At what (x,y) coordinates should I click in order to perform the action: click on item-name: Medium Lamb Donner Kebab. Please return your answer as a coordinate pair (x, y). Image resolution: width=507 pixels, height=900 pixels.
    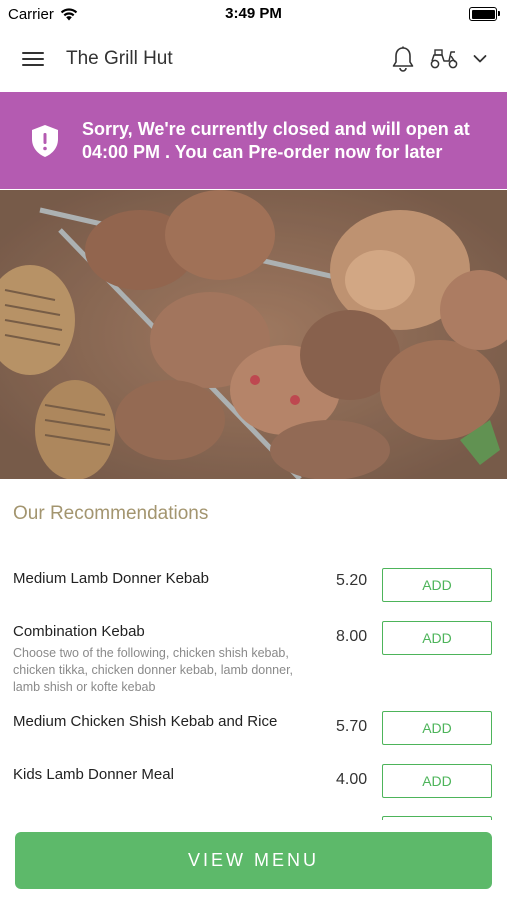
    Looking at the image, I should click on (111, 578).